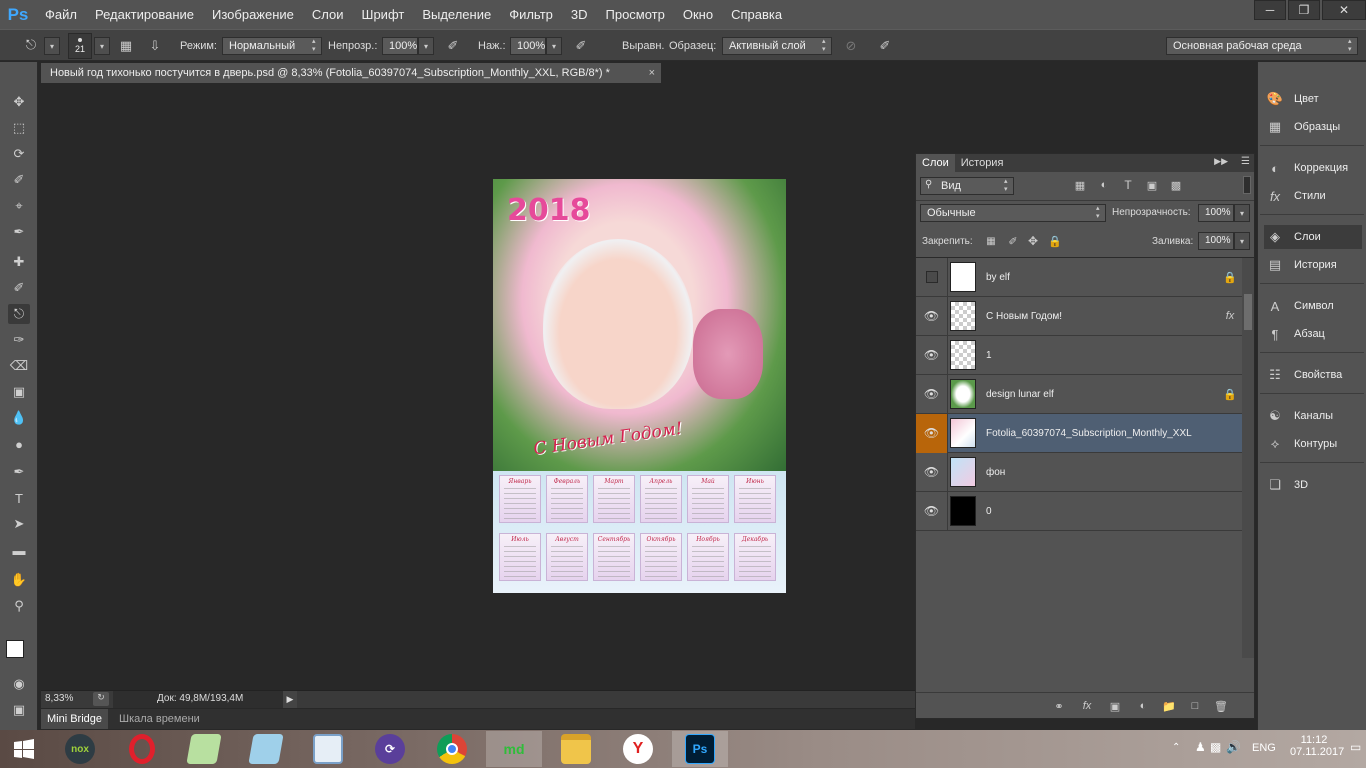 This screenshot has width=1366, height=768. I want to click on new-layer-icon: □, so click(1195, 706).